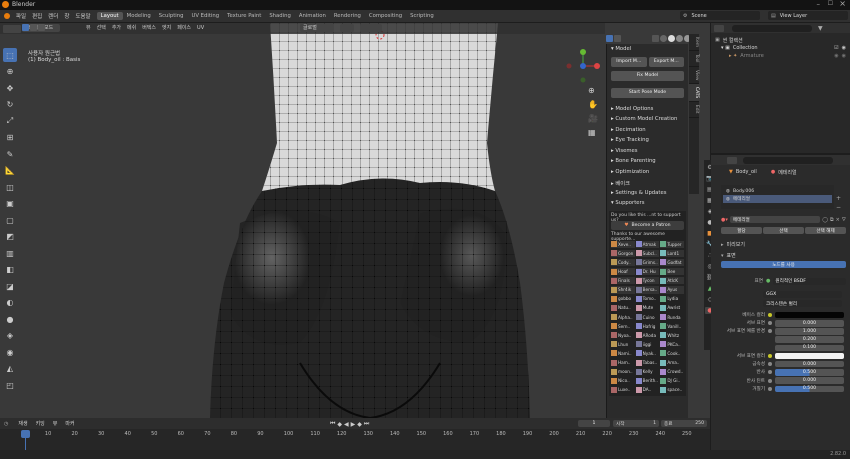 The image size is (850, 459). What do you see at coordinates (655, 38) in the screenshot?
I see `xray-icon` at bounding box center [655, 38].